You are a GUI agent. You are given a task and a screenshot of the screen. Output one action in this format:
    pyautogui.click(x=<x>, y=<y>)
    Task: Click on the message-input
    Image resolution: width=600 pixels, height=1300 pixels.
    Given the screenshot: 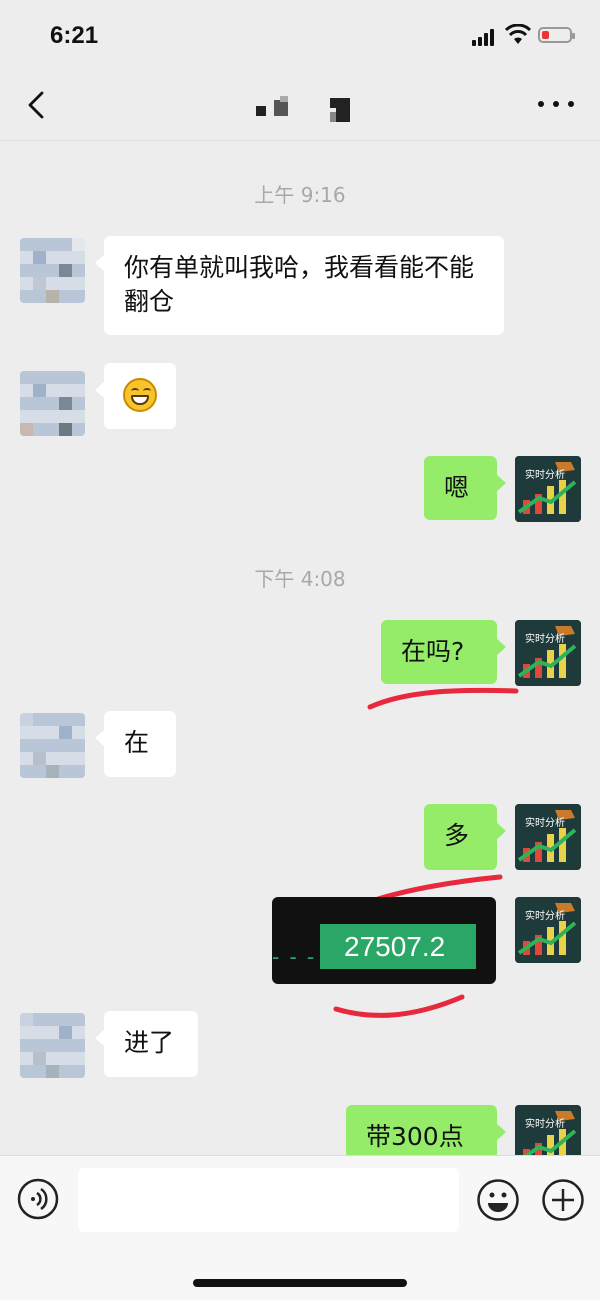 What is the action you would take?
    pyautogui.click(x=268, y=1200)
    